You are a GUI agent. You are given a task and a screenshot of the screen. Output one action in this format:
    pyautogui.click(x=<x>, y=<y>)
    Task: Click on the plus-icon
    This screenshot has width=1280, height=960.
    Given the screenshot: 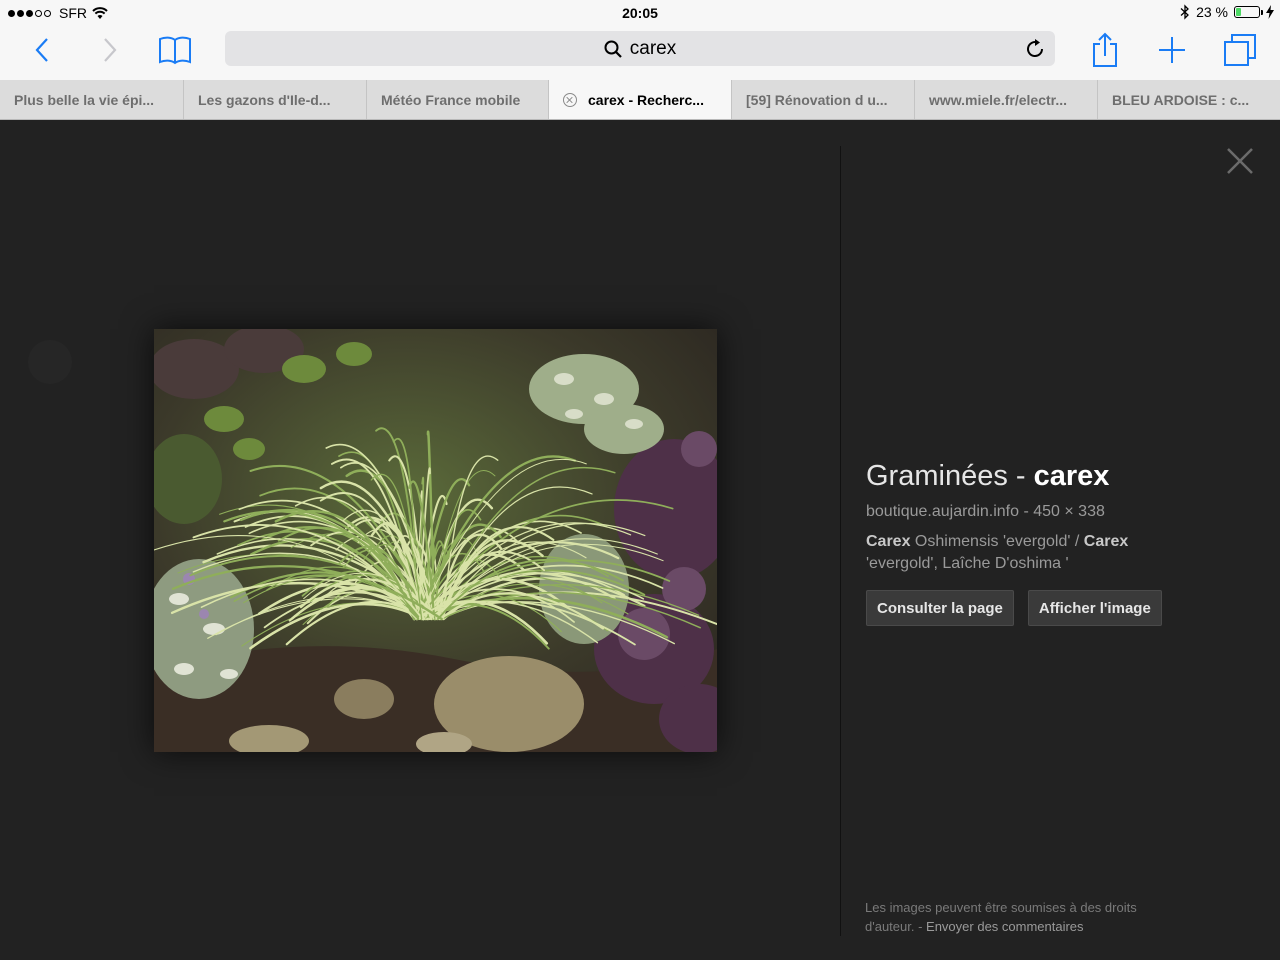 What is the action you would take?
    pyautogui.click(x=1172, y=50)
    